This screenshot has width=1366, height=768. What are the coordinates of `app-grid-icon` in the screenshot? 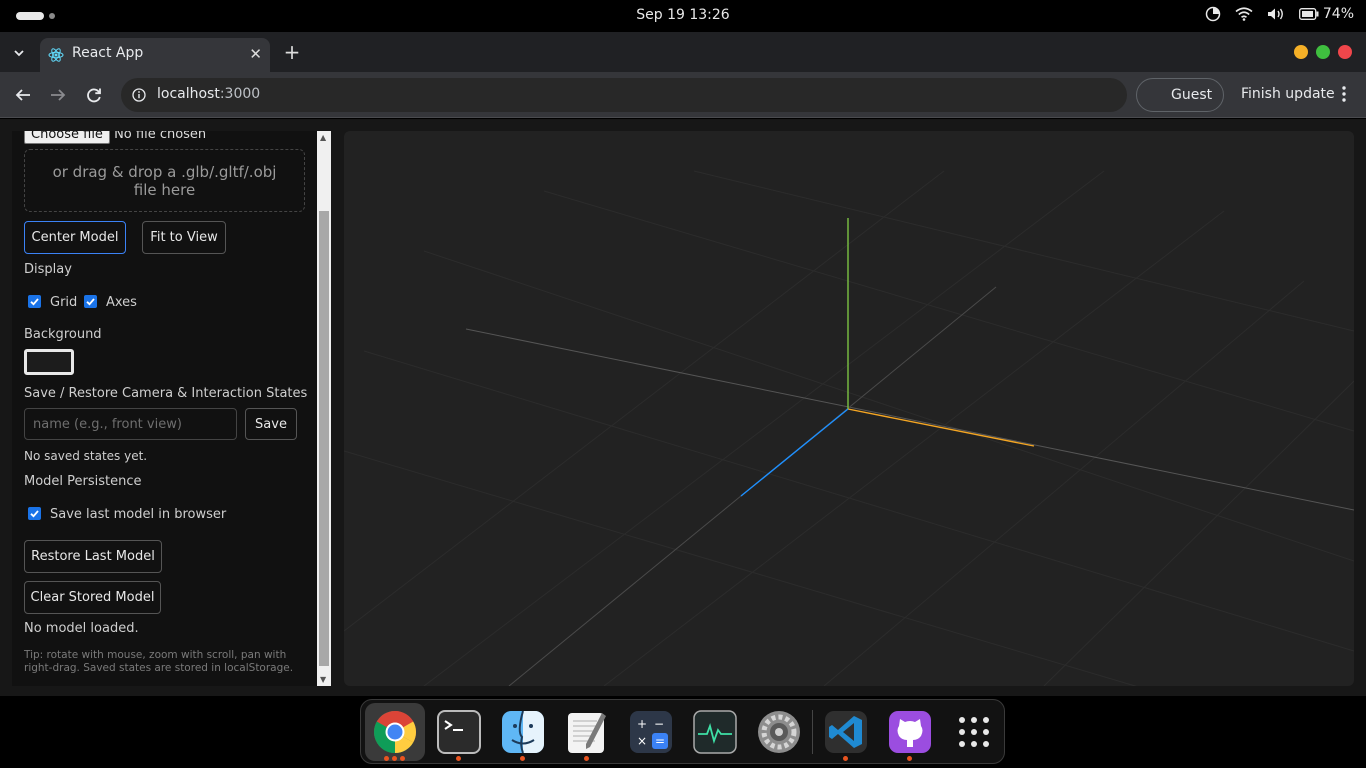 It's located at (974, 732).